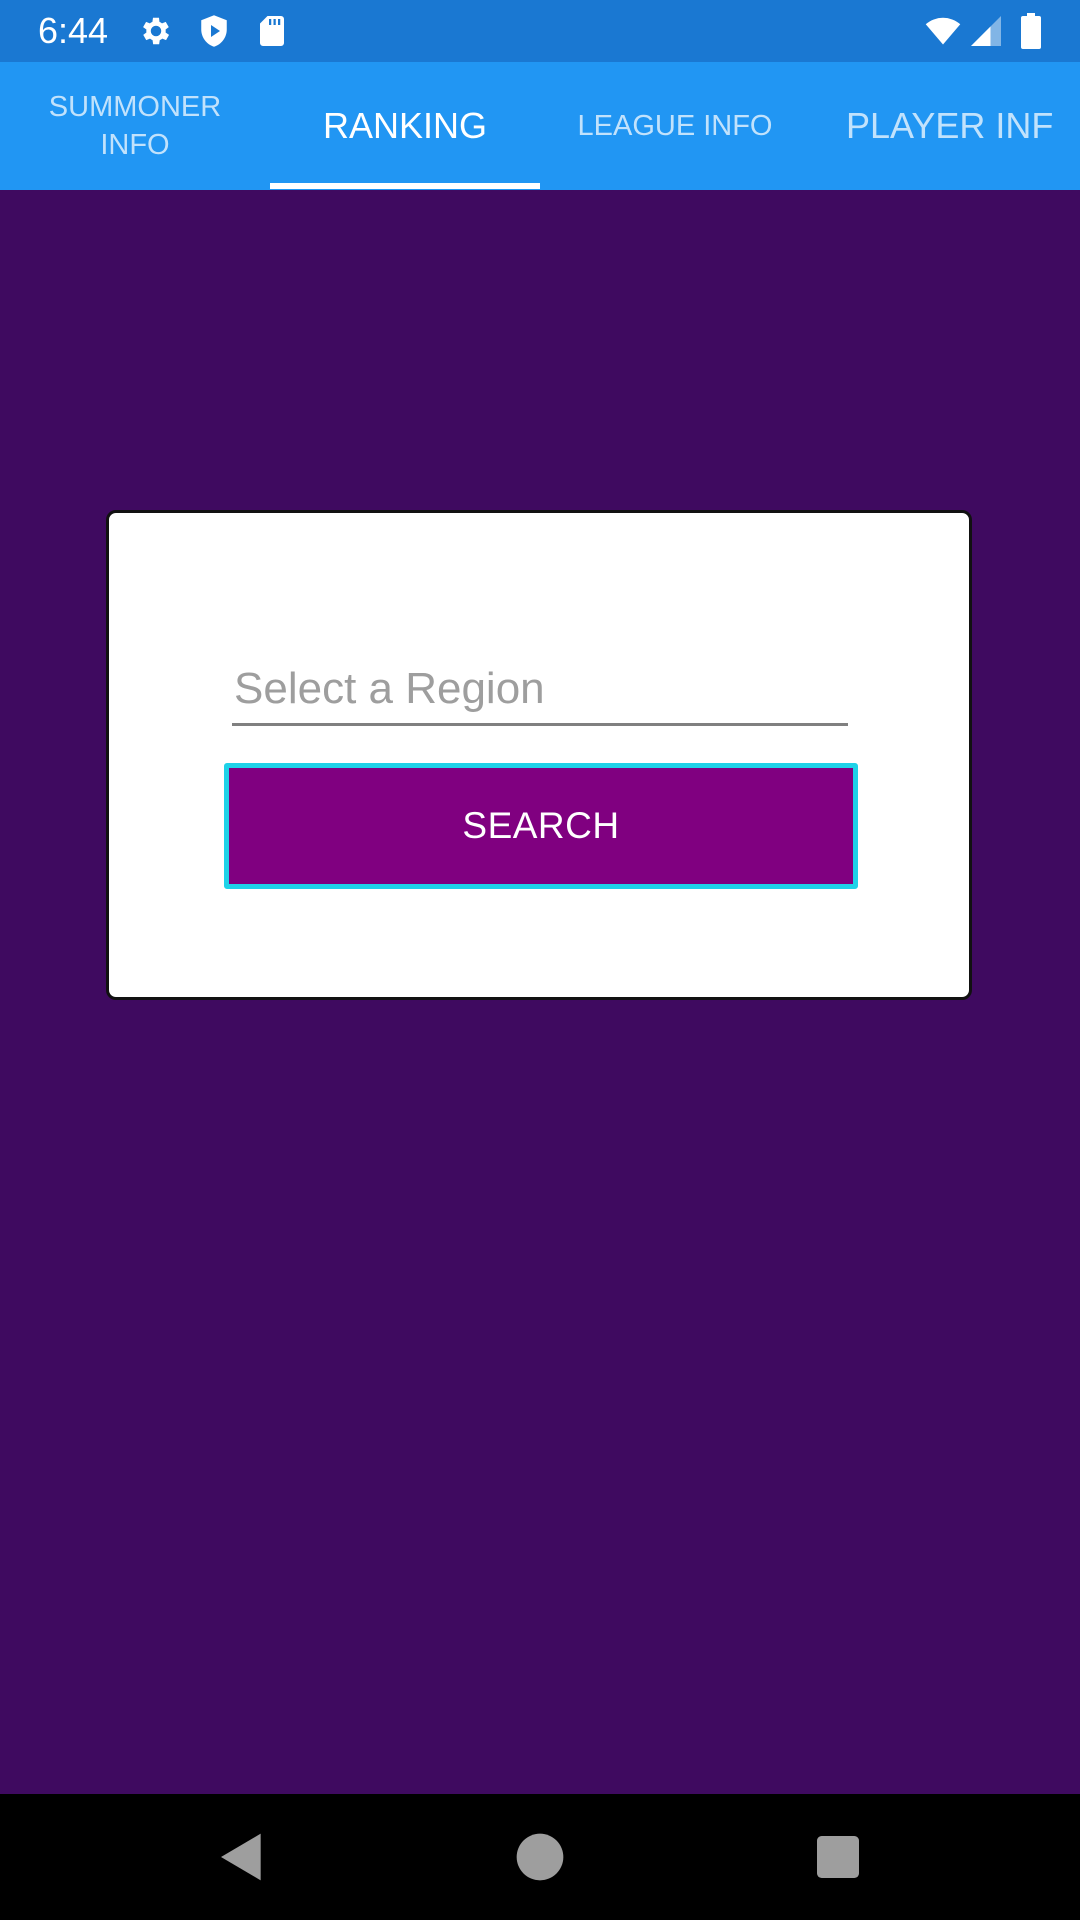 The width and height of the screenshot is (1080, 1920). I want to click on region-select-input, so click(540, 690).